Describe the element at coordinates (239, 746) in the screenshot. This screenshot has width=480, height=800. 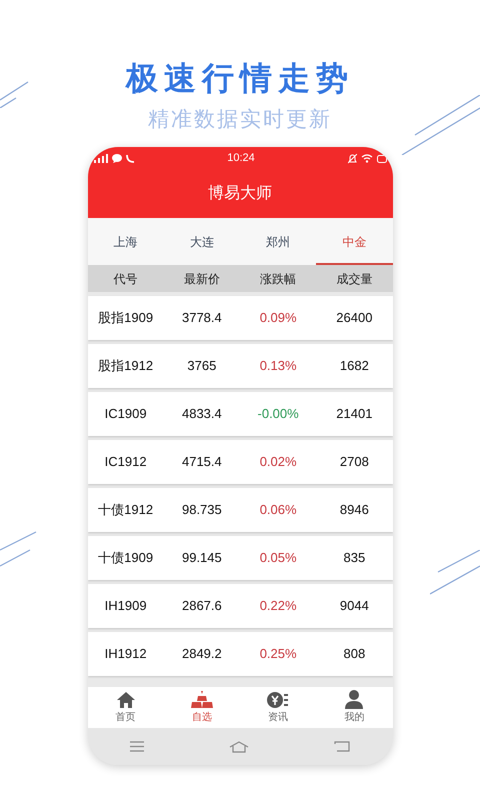
I see `home-outline-icon` at that location.